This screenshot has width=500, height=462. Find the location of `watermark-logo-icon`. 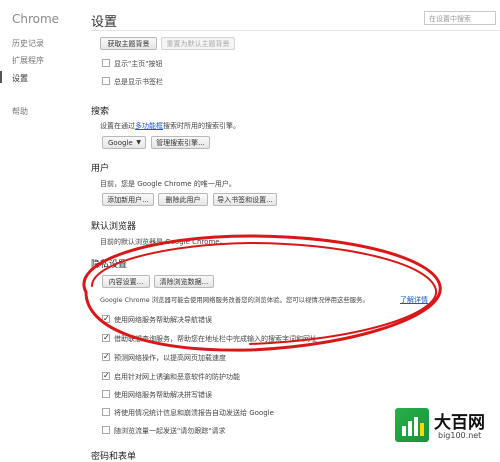

watermark-logo-icon is located at coordinates (412, 425).